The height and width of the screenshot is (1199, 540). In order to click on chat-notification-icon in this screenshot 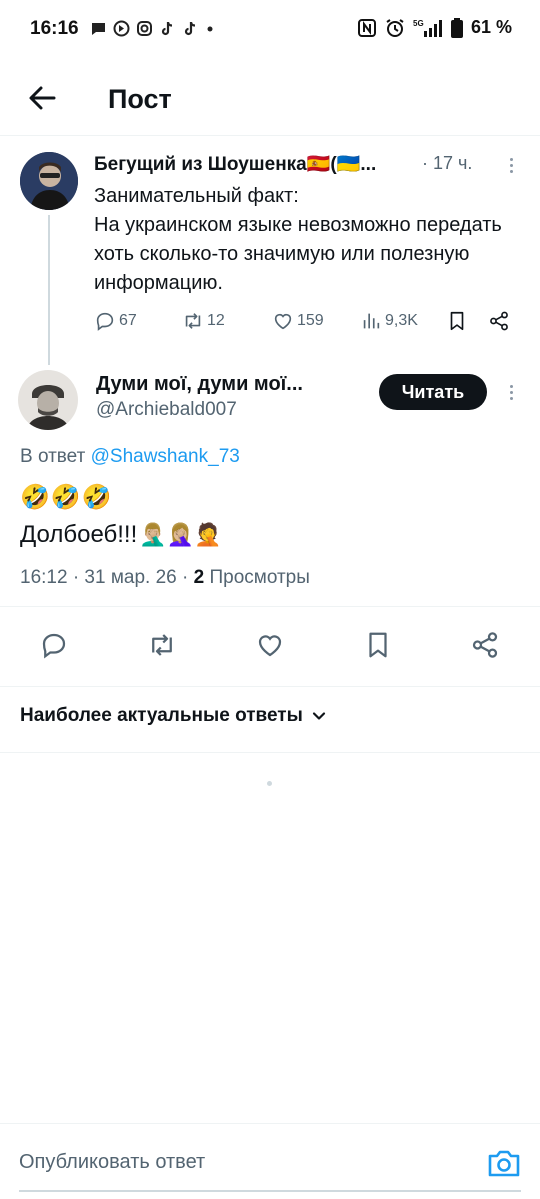, I will do `click(98, 29)`.